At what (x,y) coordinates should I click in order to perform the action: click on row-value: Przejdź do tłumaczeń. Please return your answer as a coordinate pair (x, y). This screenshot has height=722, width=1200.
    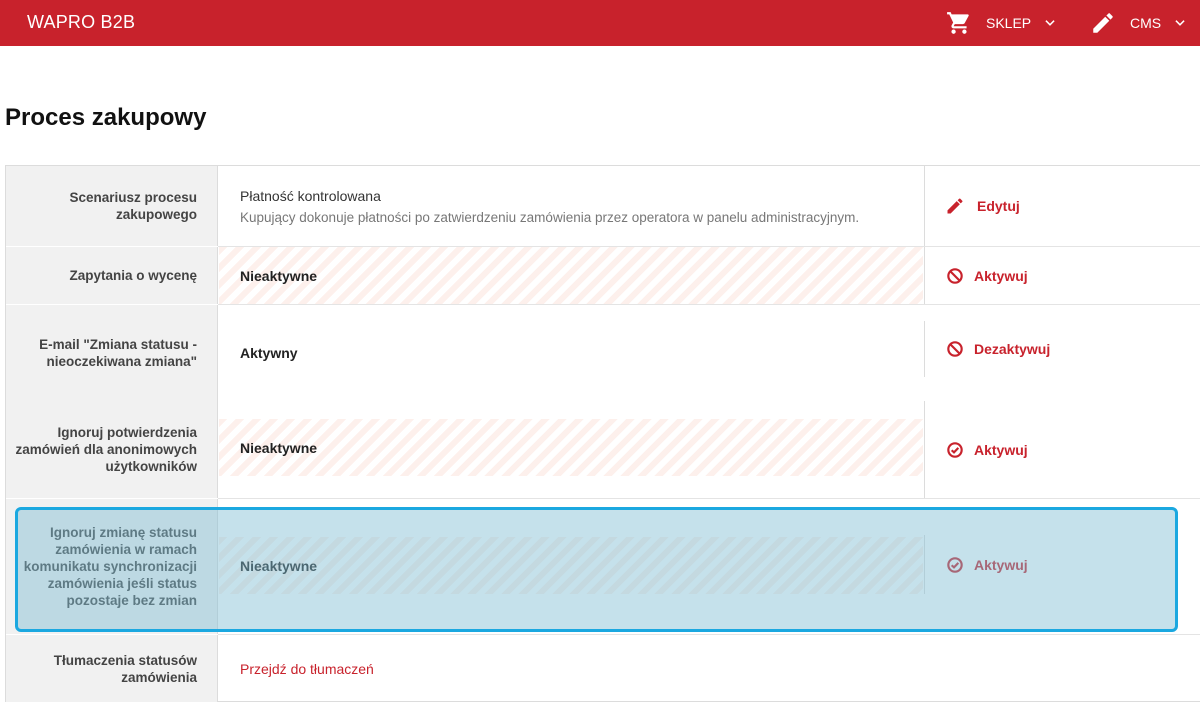
    Looking at the image, I should click on (571, 668).